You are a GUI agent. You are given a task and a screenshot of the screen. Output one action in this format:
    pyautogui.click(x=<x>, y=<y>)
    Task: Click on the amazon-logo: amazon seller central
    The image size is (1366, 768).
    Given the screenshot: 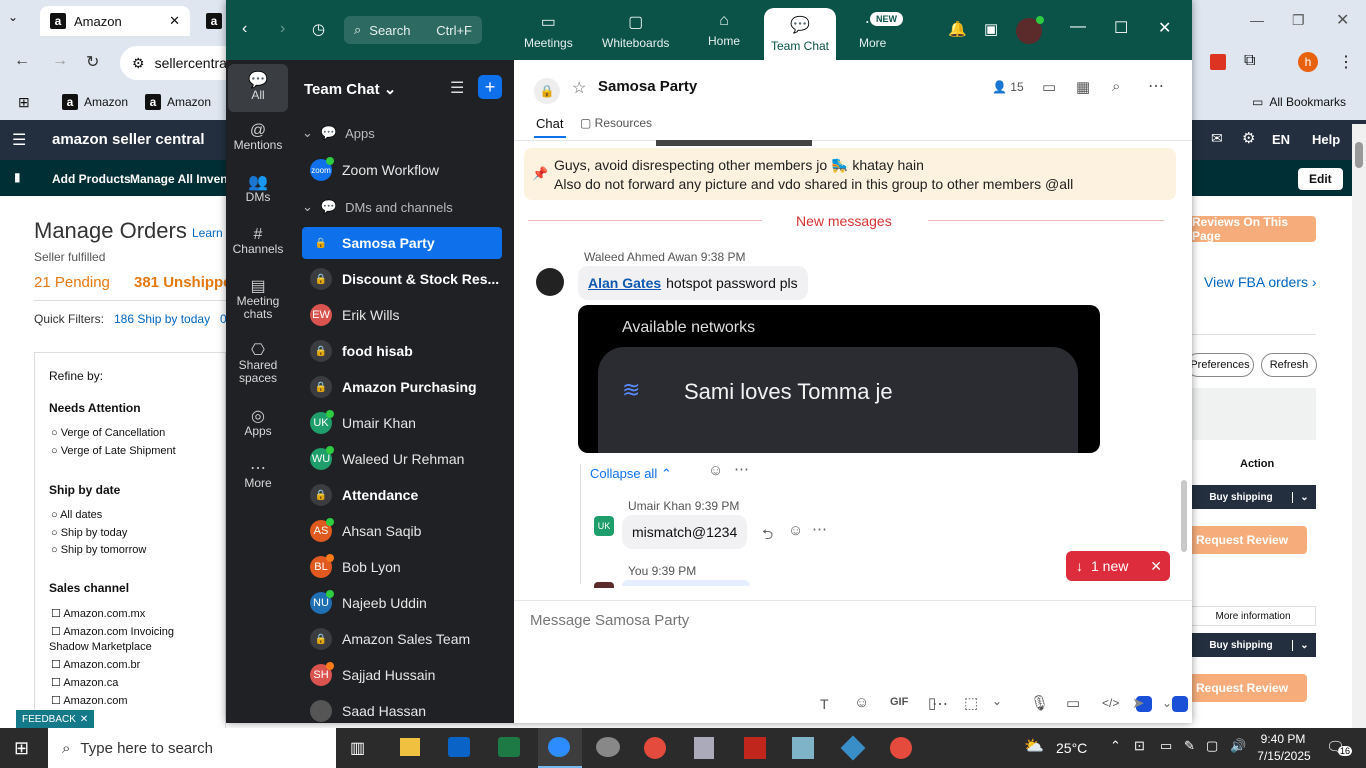 What is the action you would take?
    pyautogui.click(x=128, y=139)
    